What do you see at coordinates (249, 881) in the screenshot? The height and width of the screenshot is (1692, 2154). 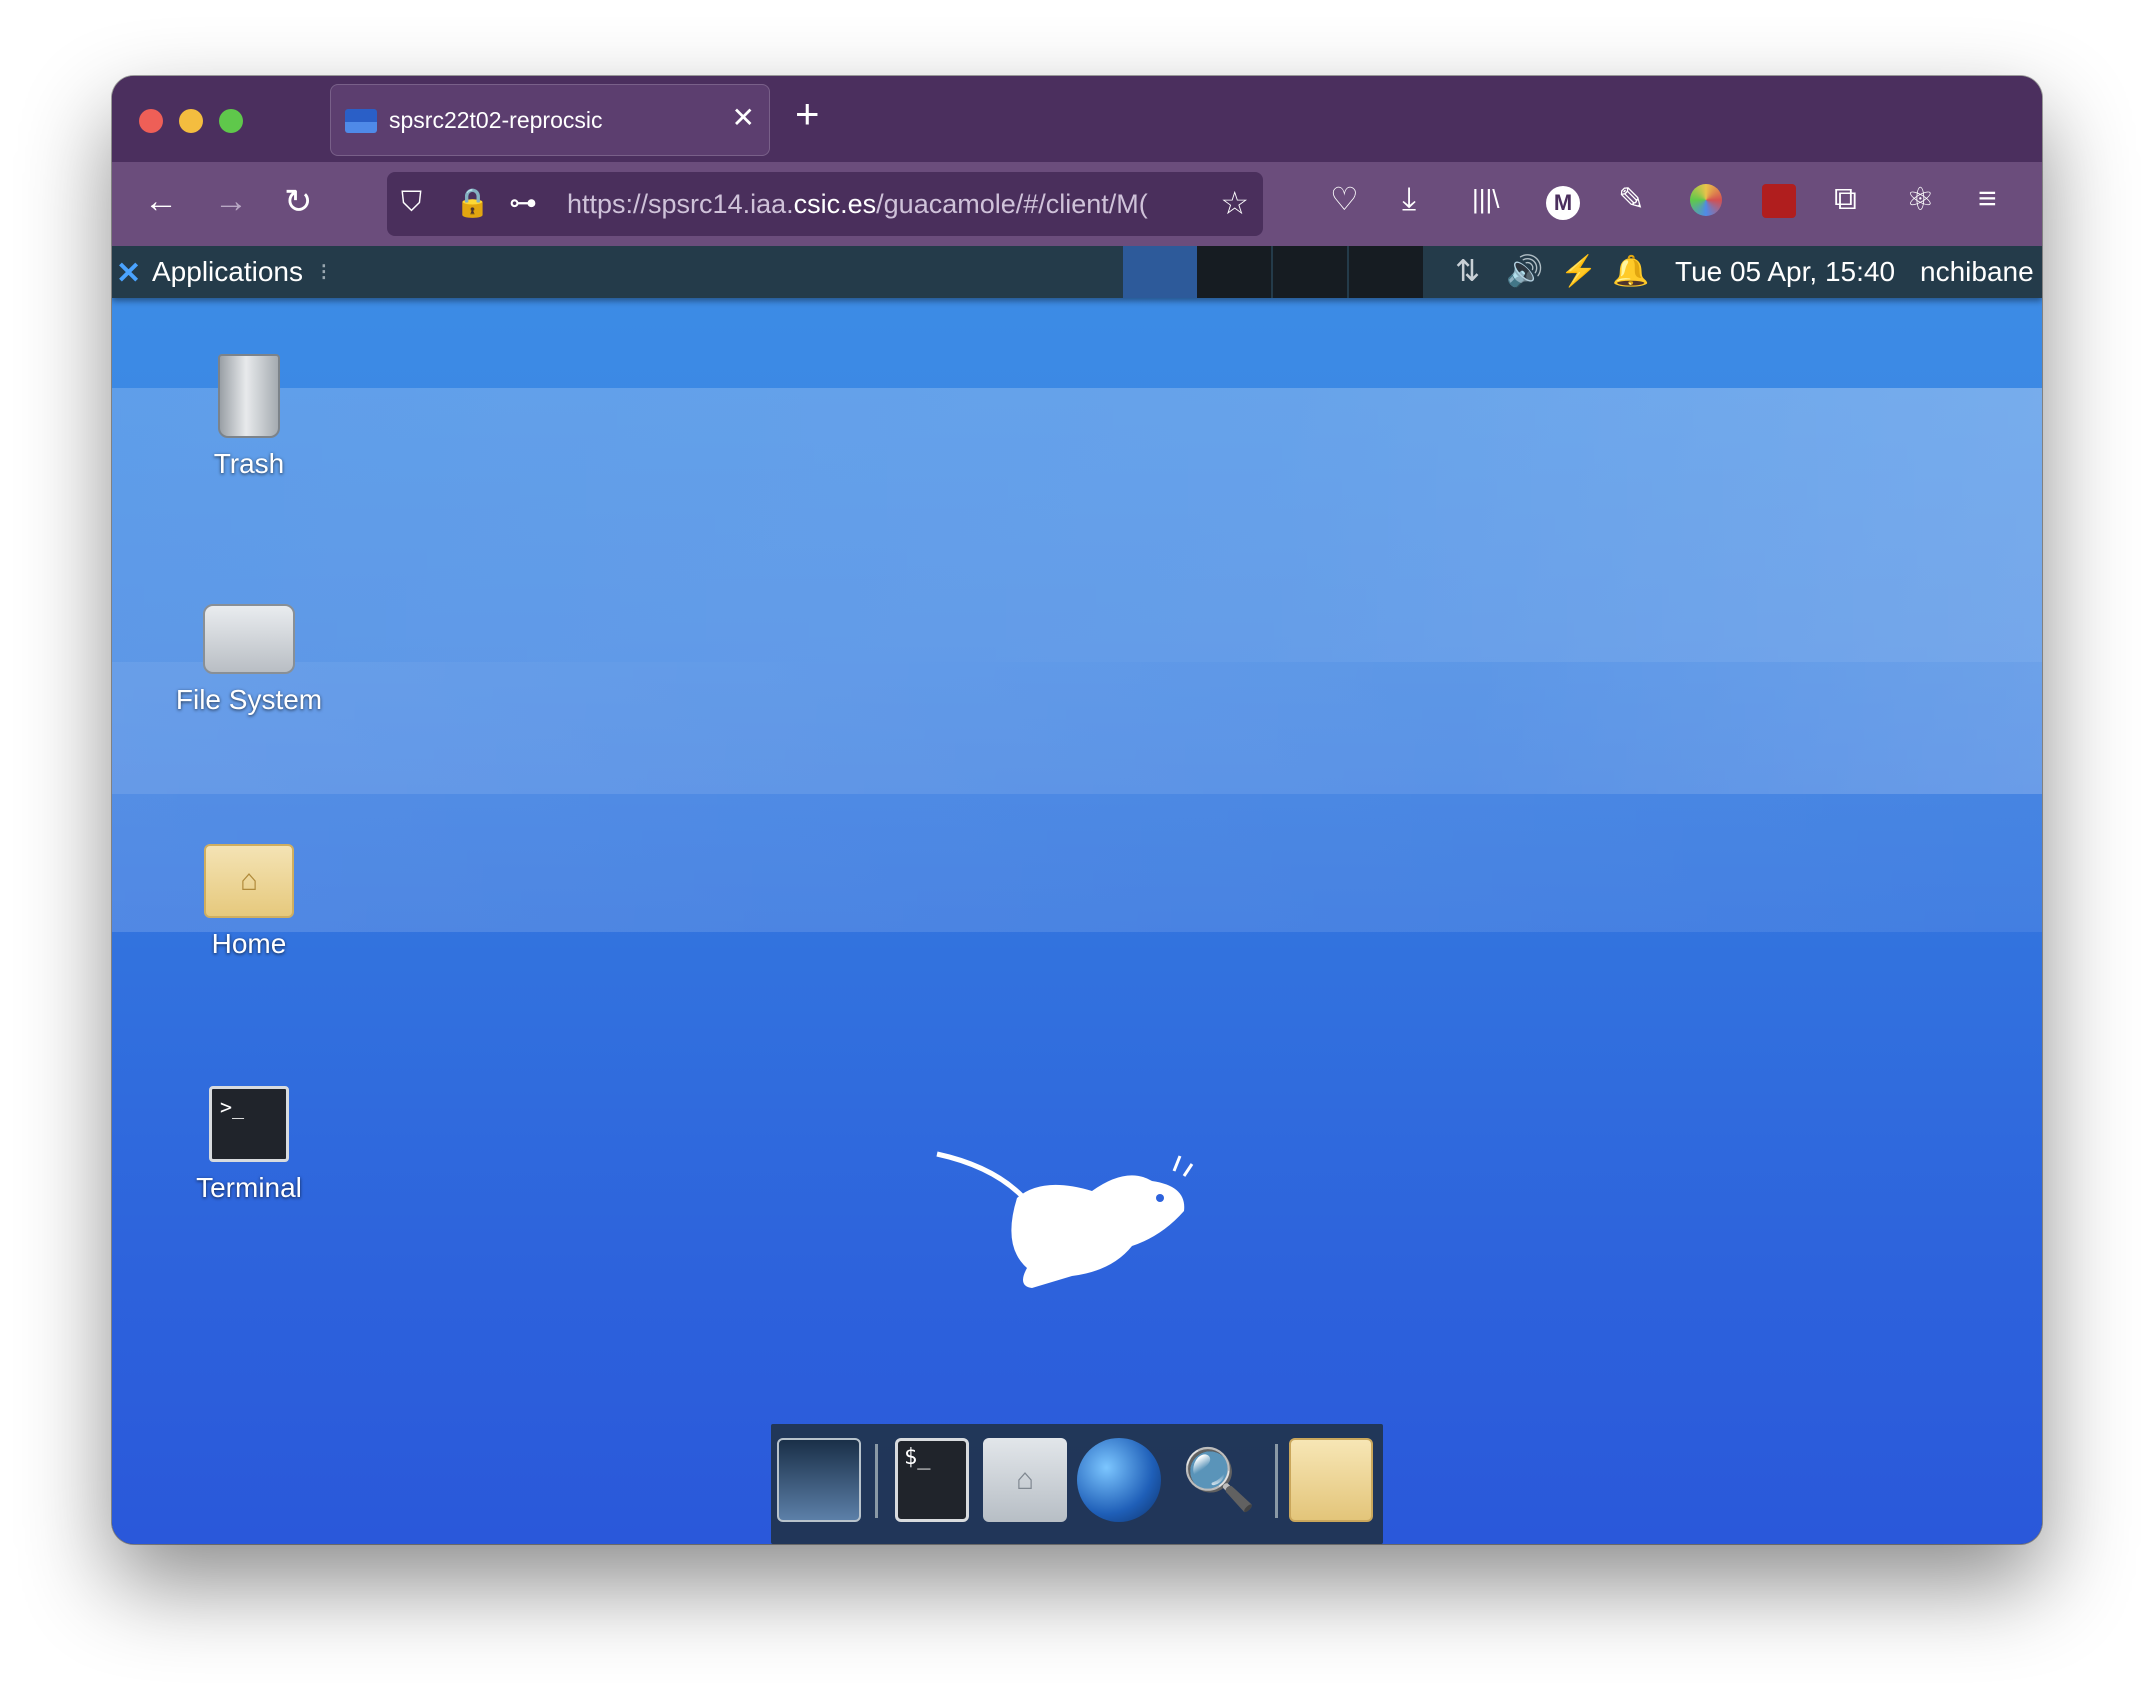 I see `home-folder-icon: ⌂` at bounding box center [249, 881].